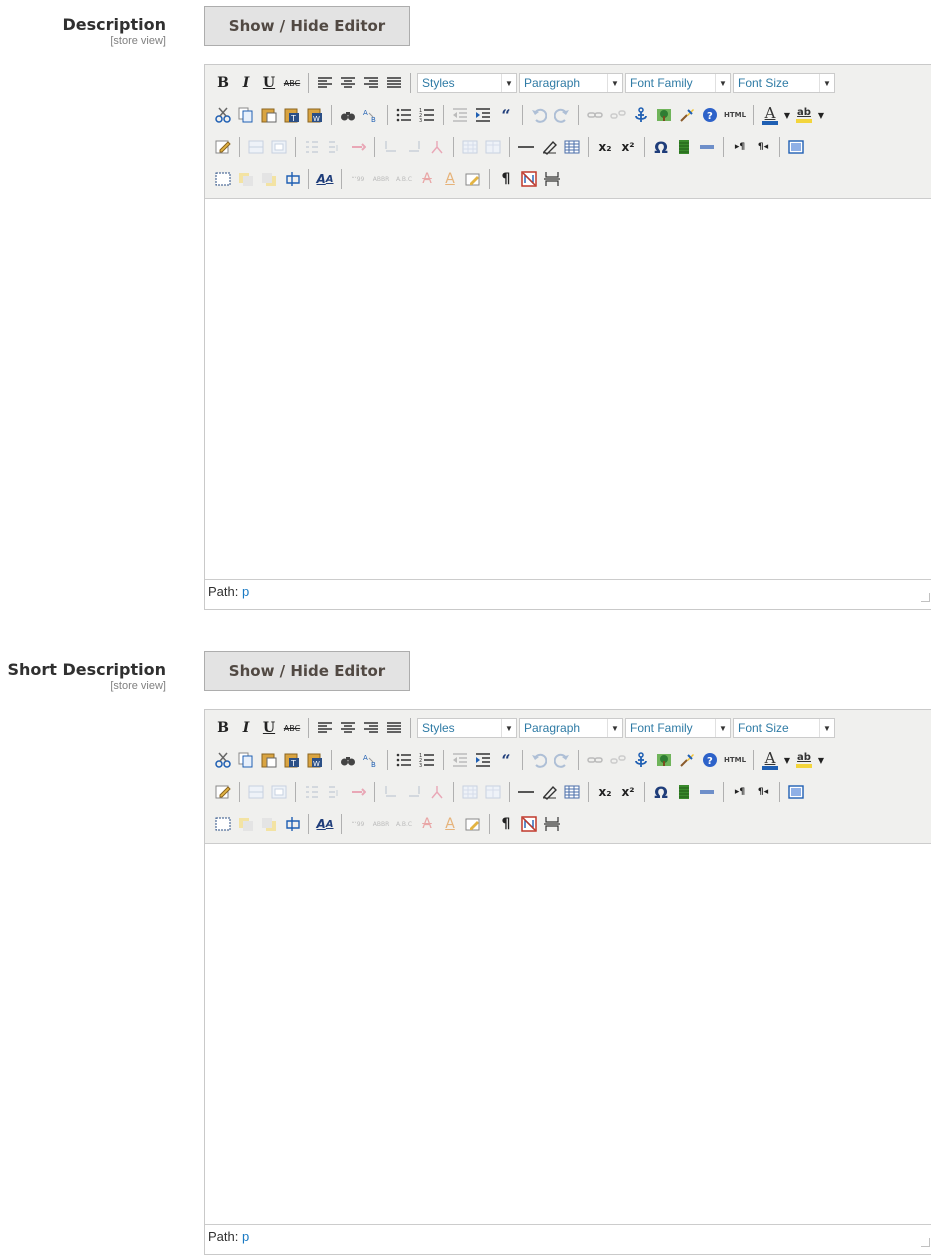  Describe the element at coordinates (740, 147) in the screenshot. I see `ltr-icon: ▸¶` at that location.